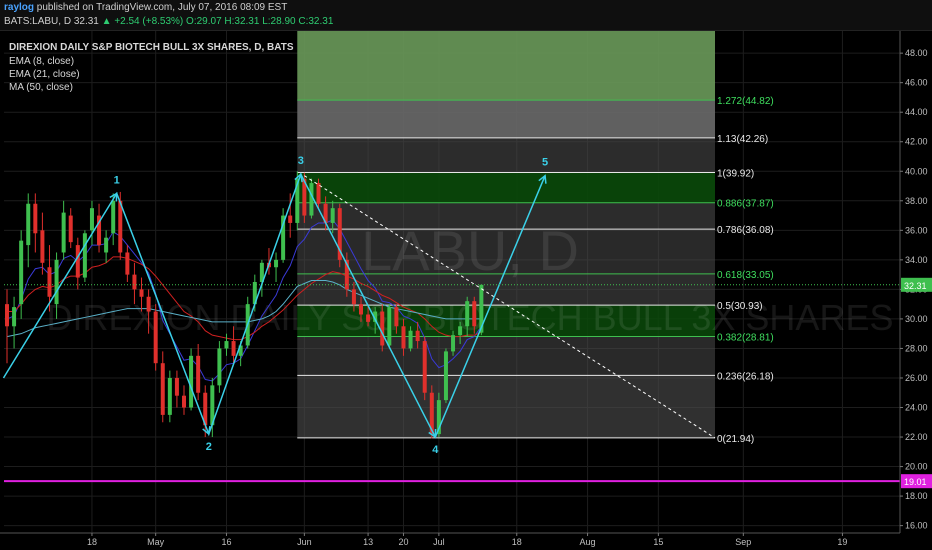 The image size is (932, 550). What do you see at coordinates (745, 230) in the screenshot?
I see `fib-level-label: 0.786(36.08)` at bounding box center [745, 230].